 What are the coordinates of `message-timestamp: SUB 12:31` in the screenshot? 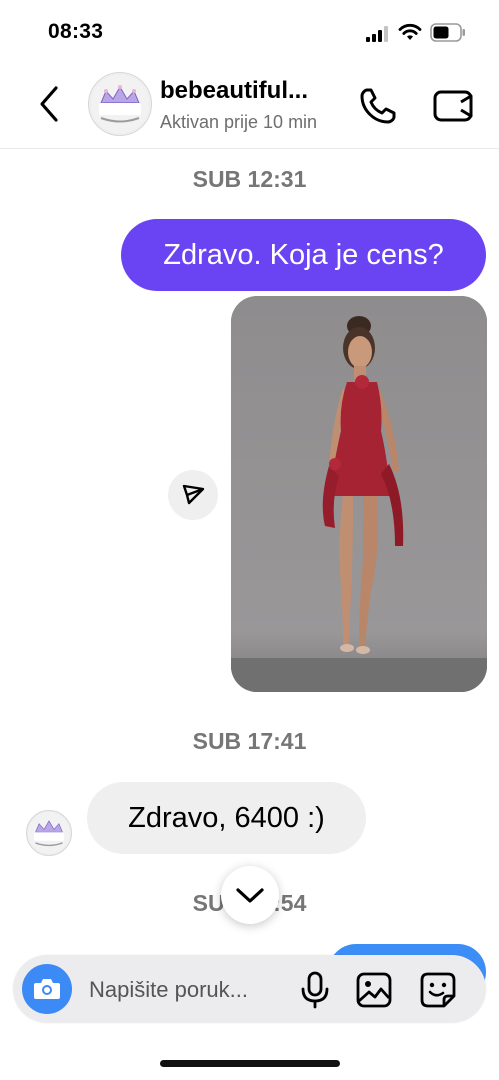 It's located at (249, 179).